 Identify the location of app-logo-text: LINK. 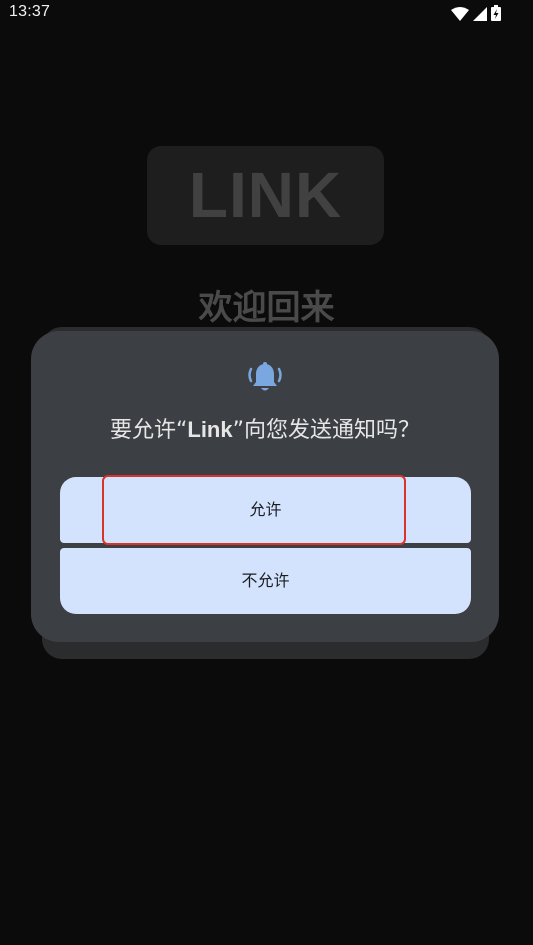
(265, 195).